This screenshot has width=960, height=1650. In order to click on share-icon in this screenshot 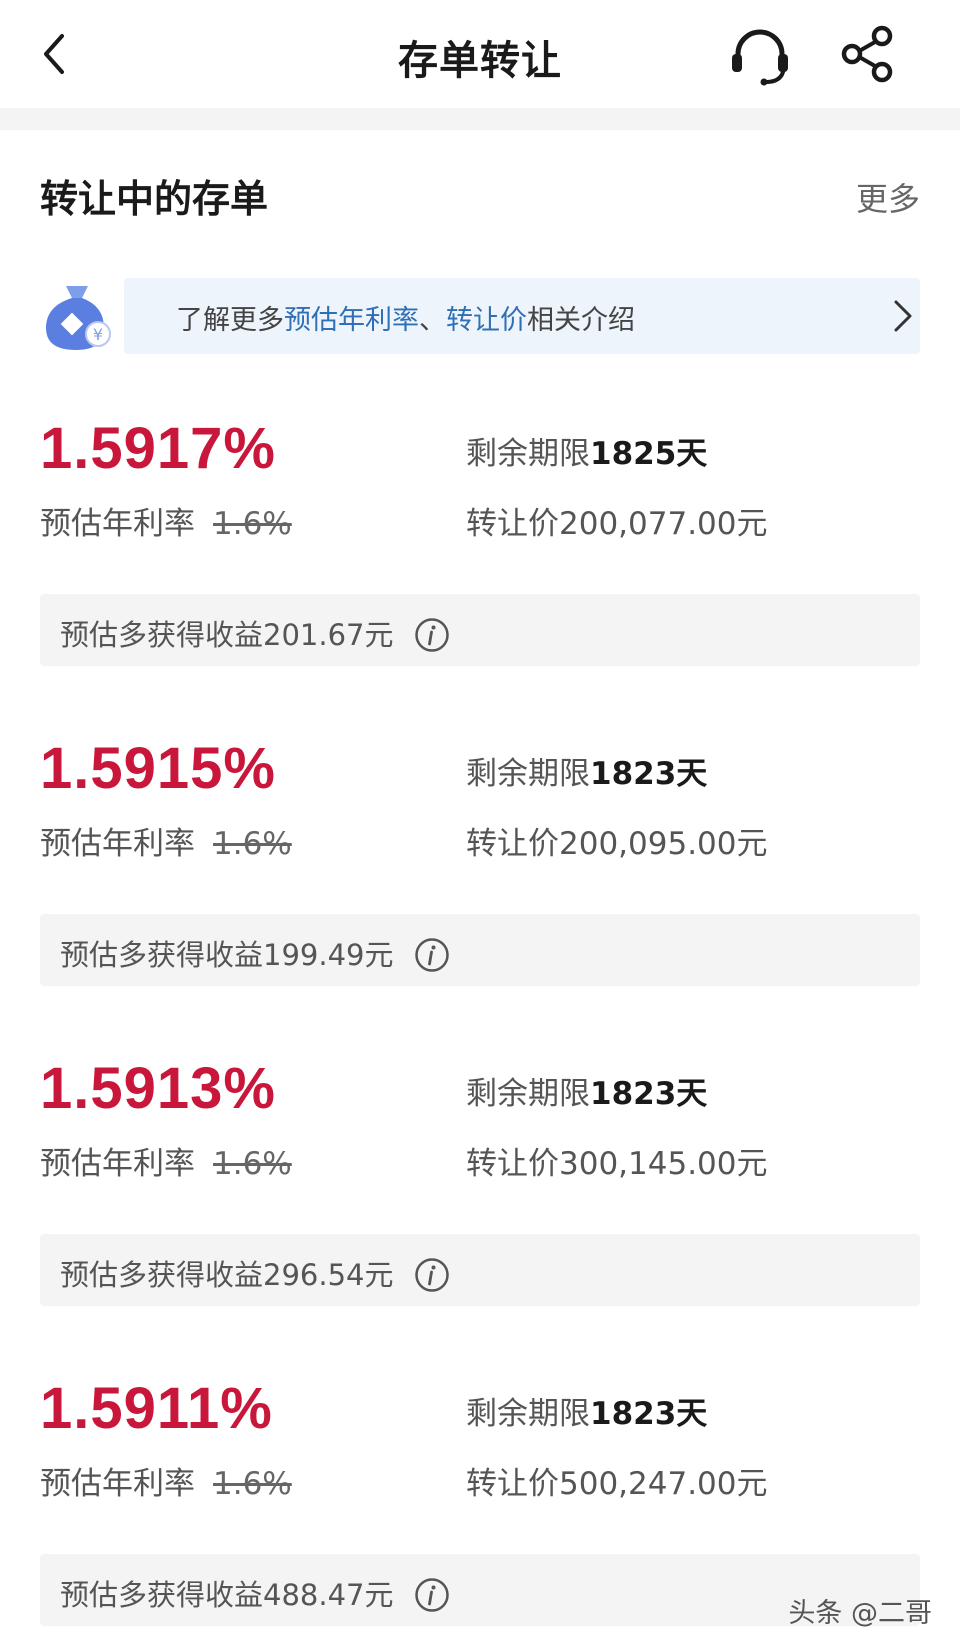, I will do `click(867, 54)`.